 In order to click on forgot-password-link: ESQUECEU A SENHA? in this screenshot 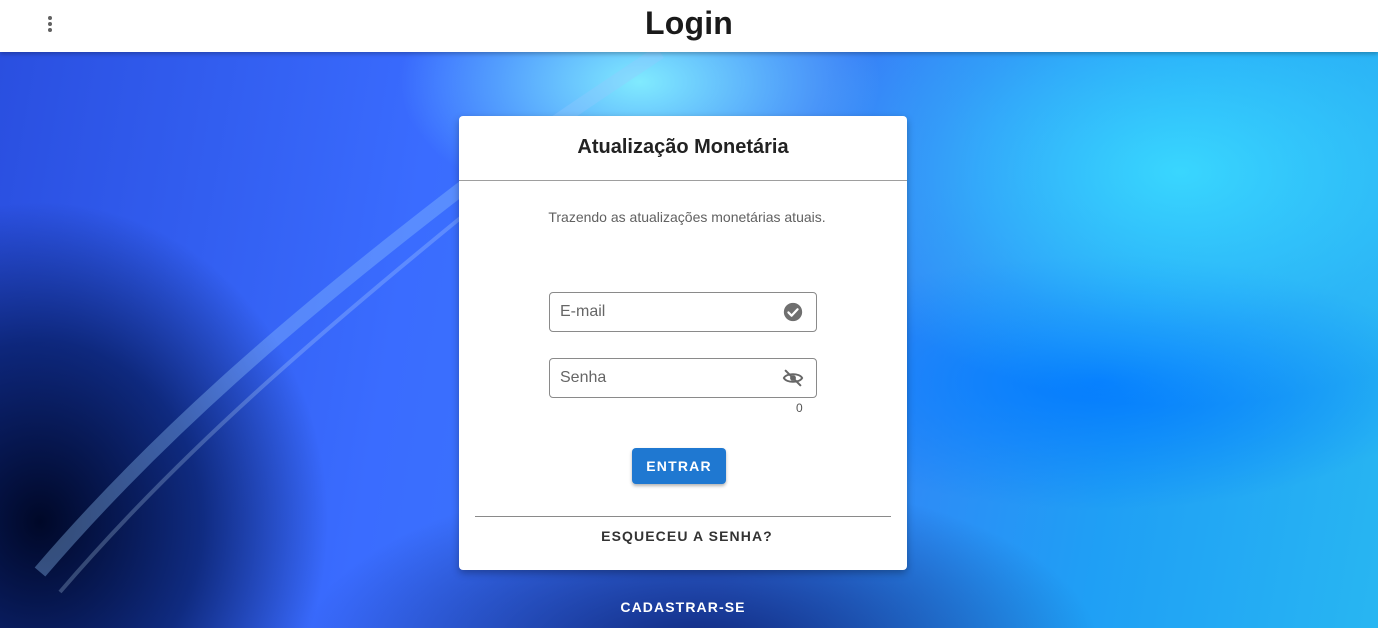, I will do `click(687, 536)`.